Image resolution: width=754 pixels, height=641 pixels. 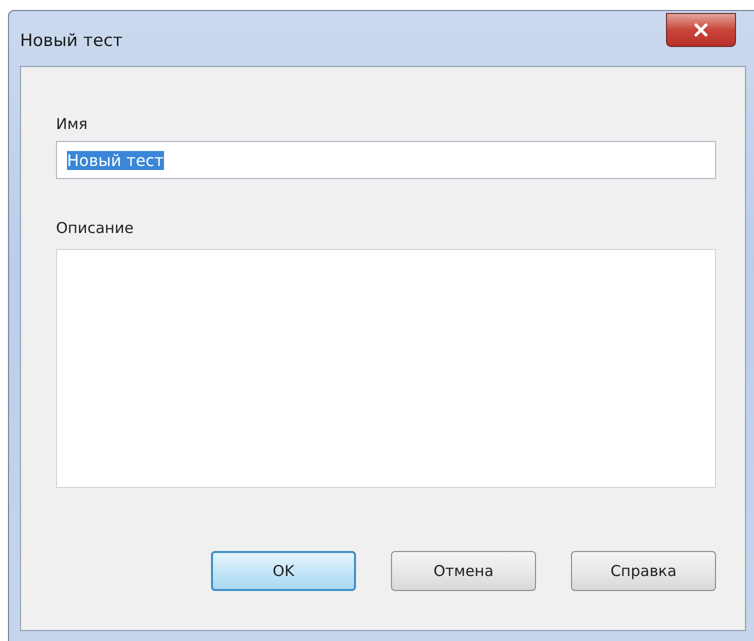 I want to click on window-title: Новый тест, so click(x=71, y=40).